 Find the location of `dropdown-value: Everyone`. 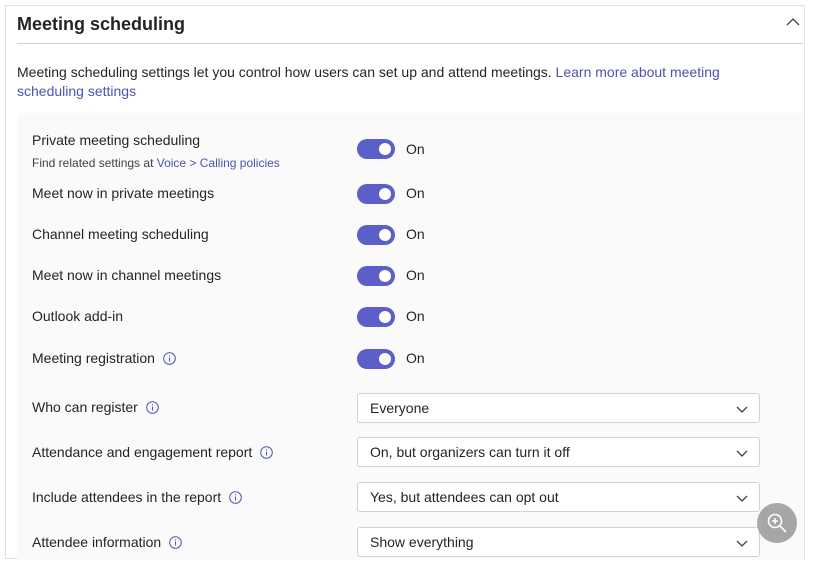

dropdown-value: Everyone is located at coordinates (400, 408).